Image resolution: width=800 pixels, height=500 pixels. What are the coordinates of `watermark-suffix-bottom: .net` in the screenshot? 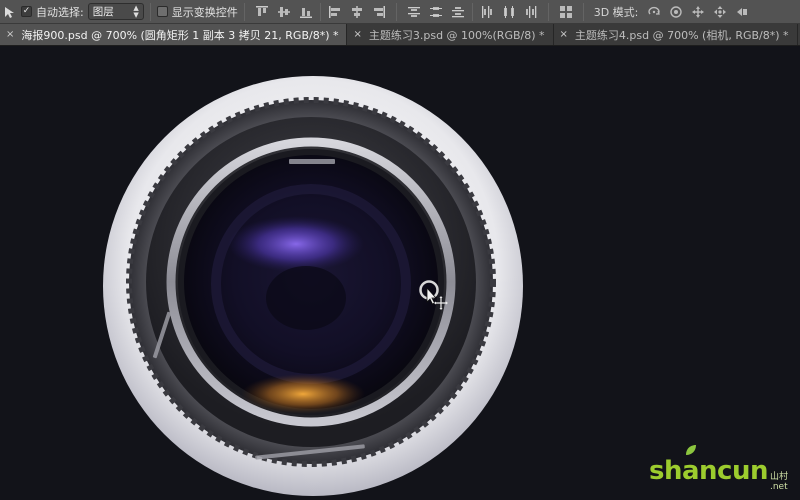 It's located at (778, 487).